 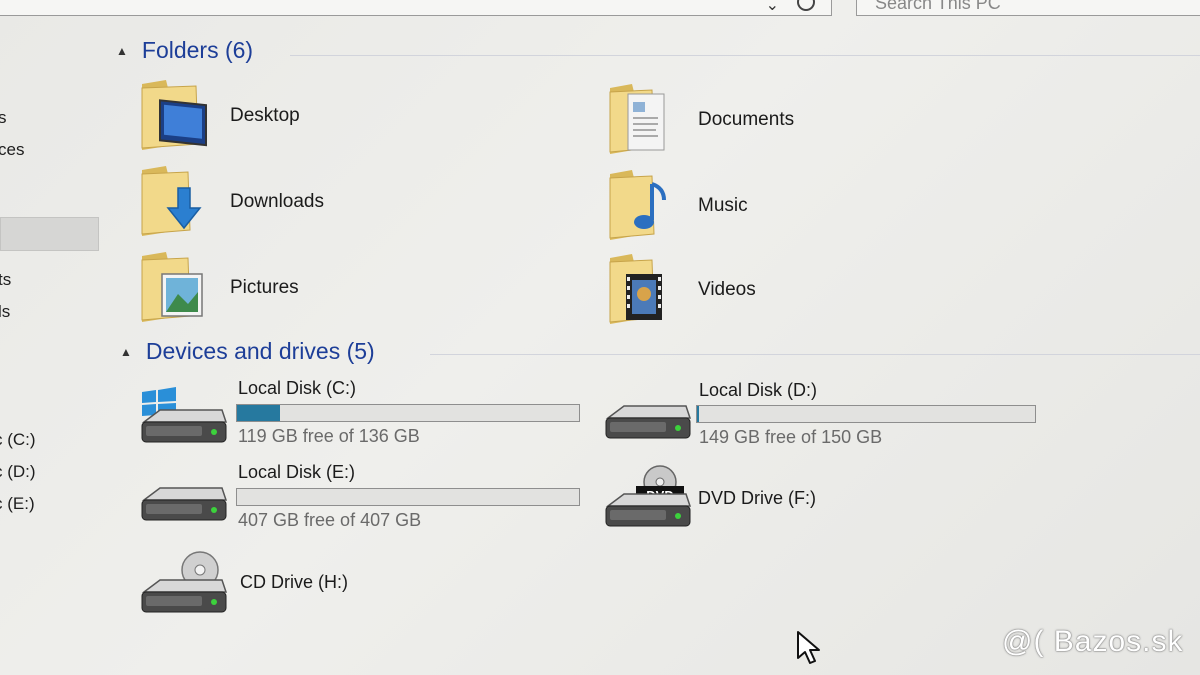 What do you see at coordinates (330, 520) in the screenshot?
I see `drive-free-space: 407 GB free of 407 GB` at bounding box center [330, 520].